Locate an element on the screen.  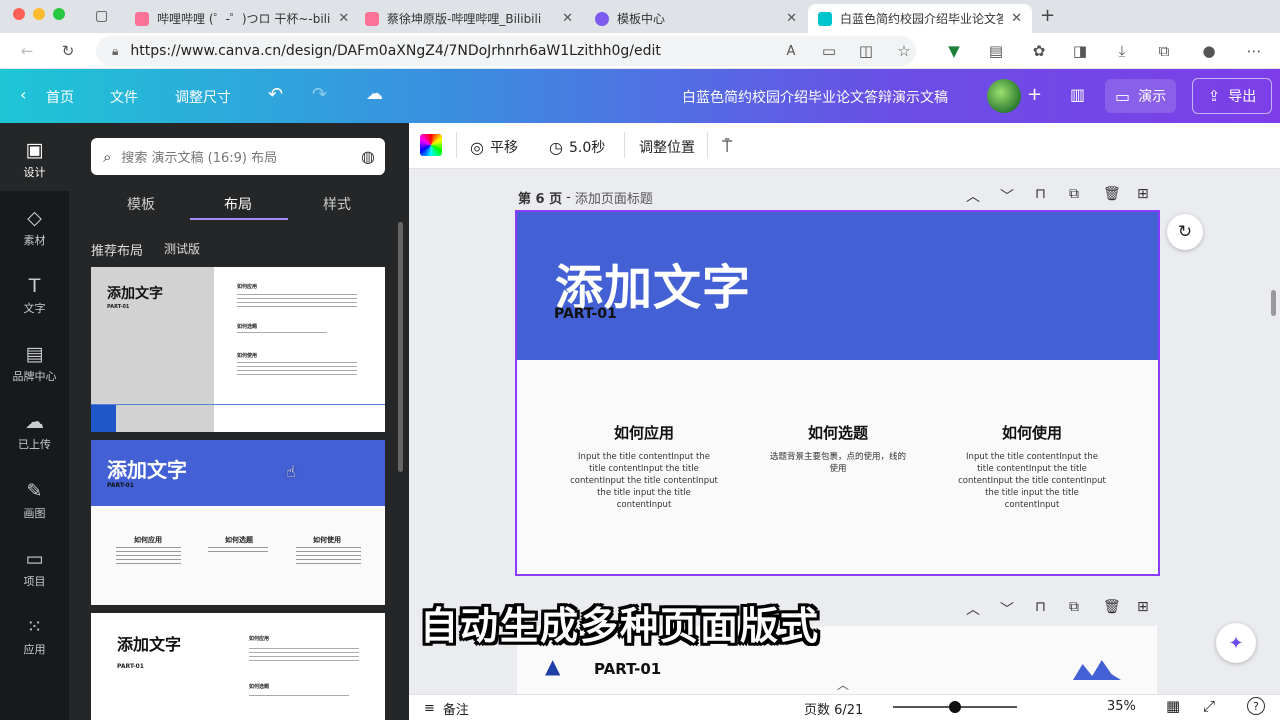
slide-part-label: PART-01 is located at coordinates (585, 314).